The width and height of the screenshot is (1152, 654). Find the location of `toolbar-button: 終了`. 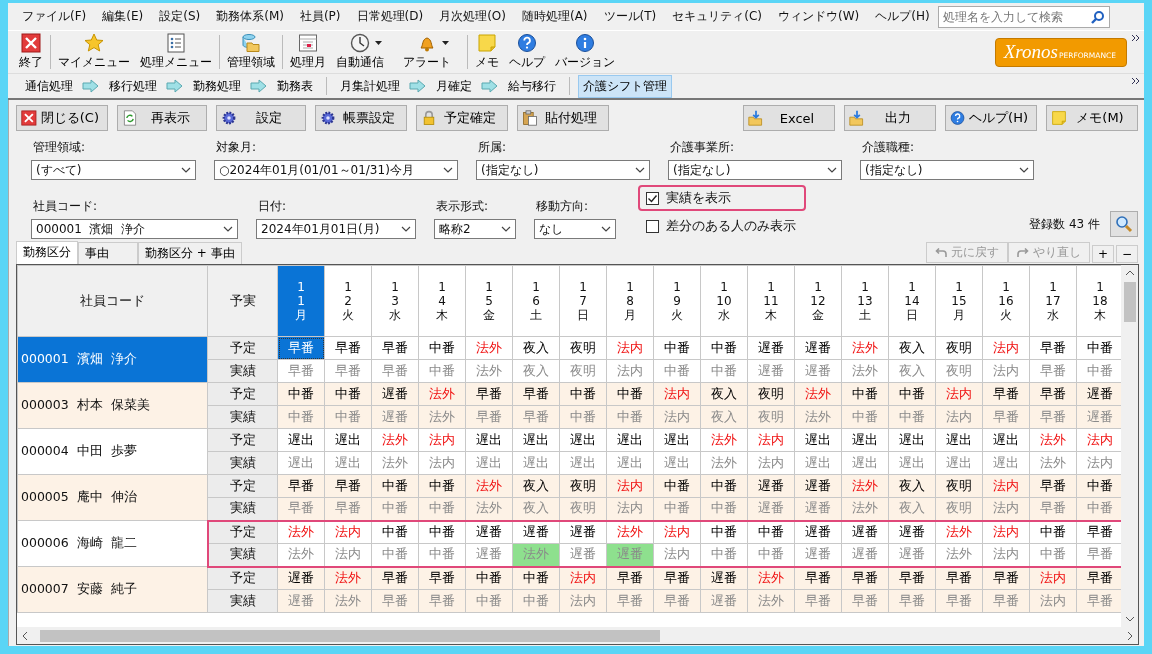

toolbar-button: 終了 is located at coordinates (31, 52).